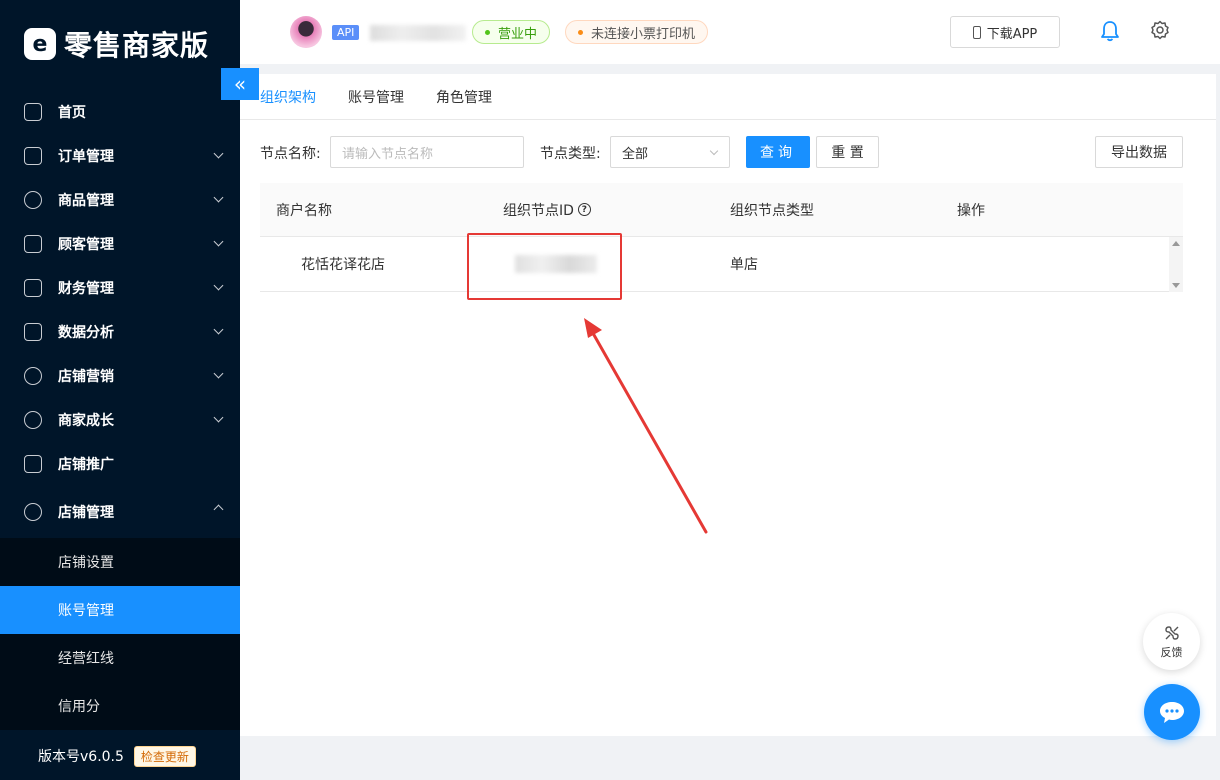 Image resolution: width=1220 pixels, height=780 pixels. I want to click on gear-icon, so click(33, 512).